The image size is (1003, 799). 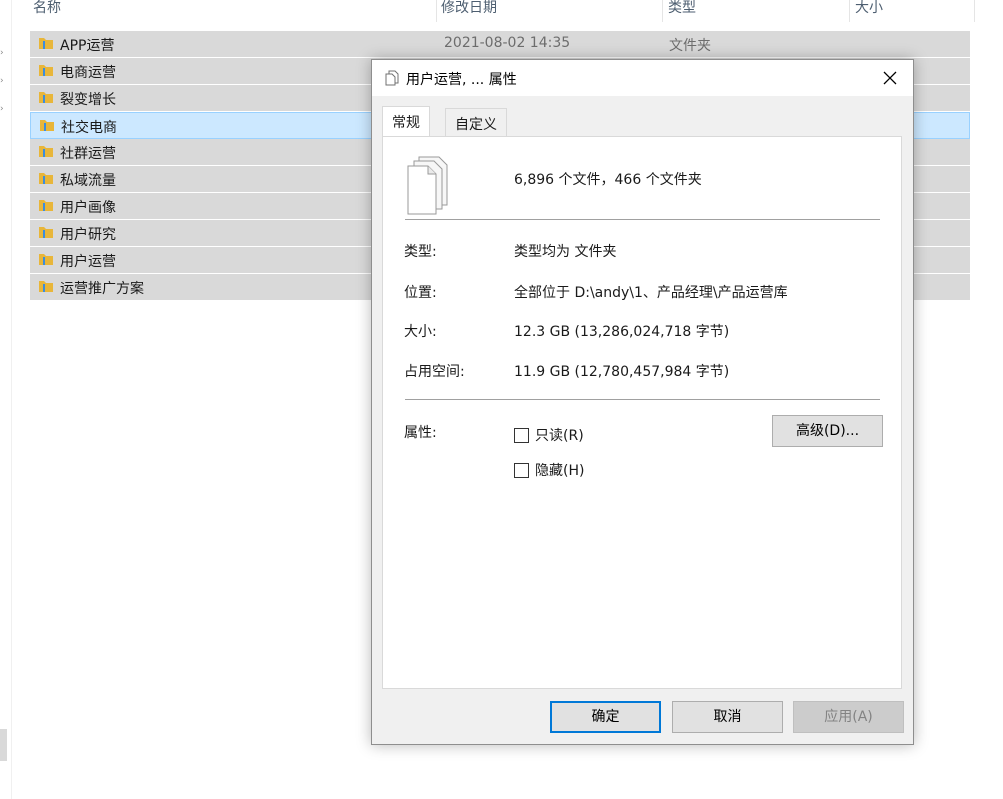 I want to click on size-on-disk-label: 占用空间:, so click(x=434, y=372).